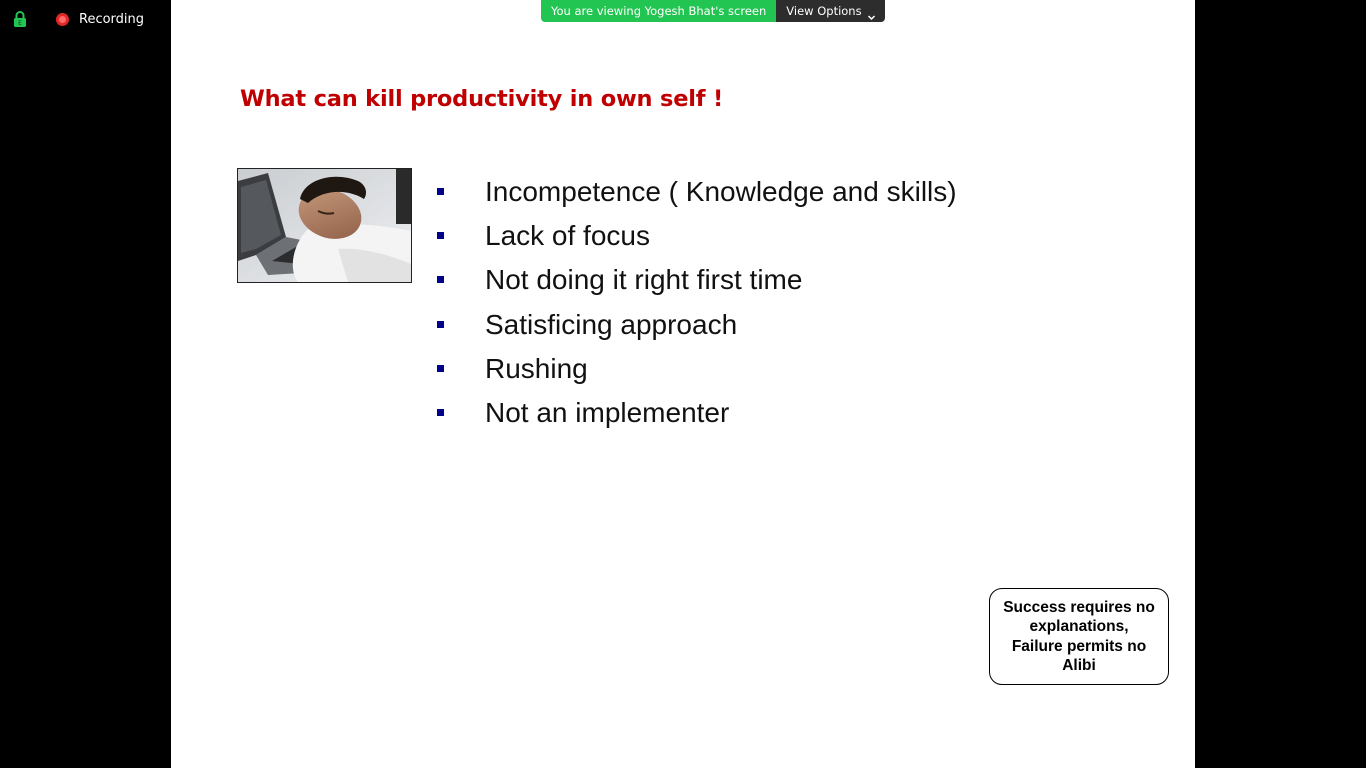 This screenshot has height=768, width=1366. I want to click on chevron-down-icon, so click(871, 13).